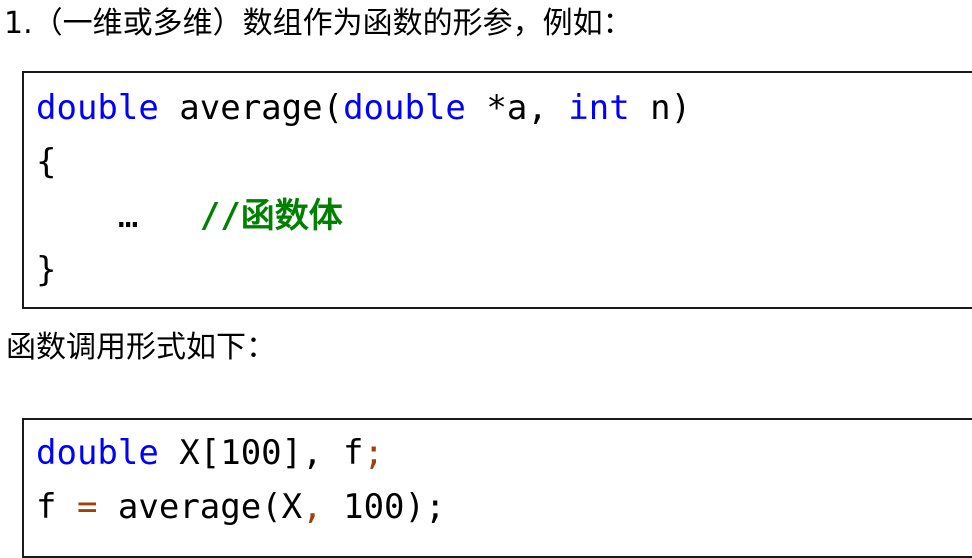  Describe the element at coordinates (46, 270) in the screenshot. I see `code-line-close-brace: }` at that location.